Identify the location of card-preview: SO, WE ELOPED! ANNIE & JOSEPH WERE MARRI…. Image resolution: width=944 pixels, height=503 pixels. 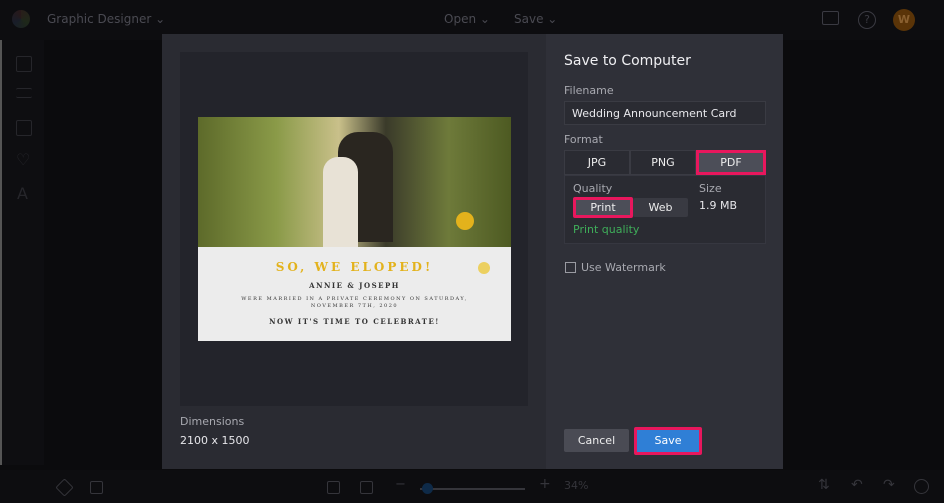
(354, 229).